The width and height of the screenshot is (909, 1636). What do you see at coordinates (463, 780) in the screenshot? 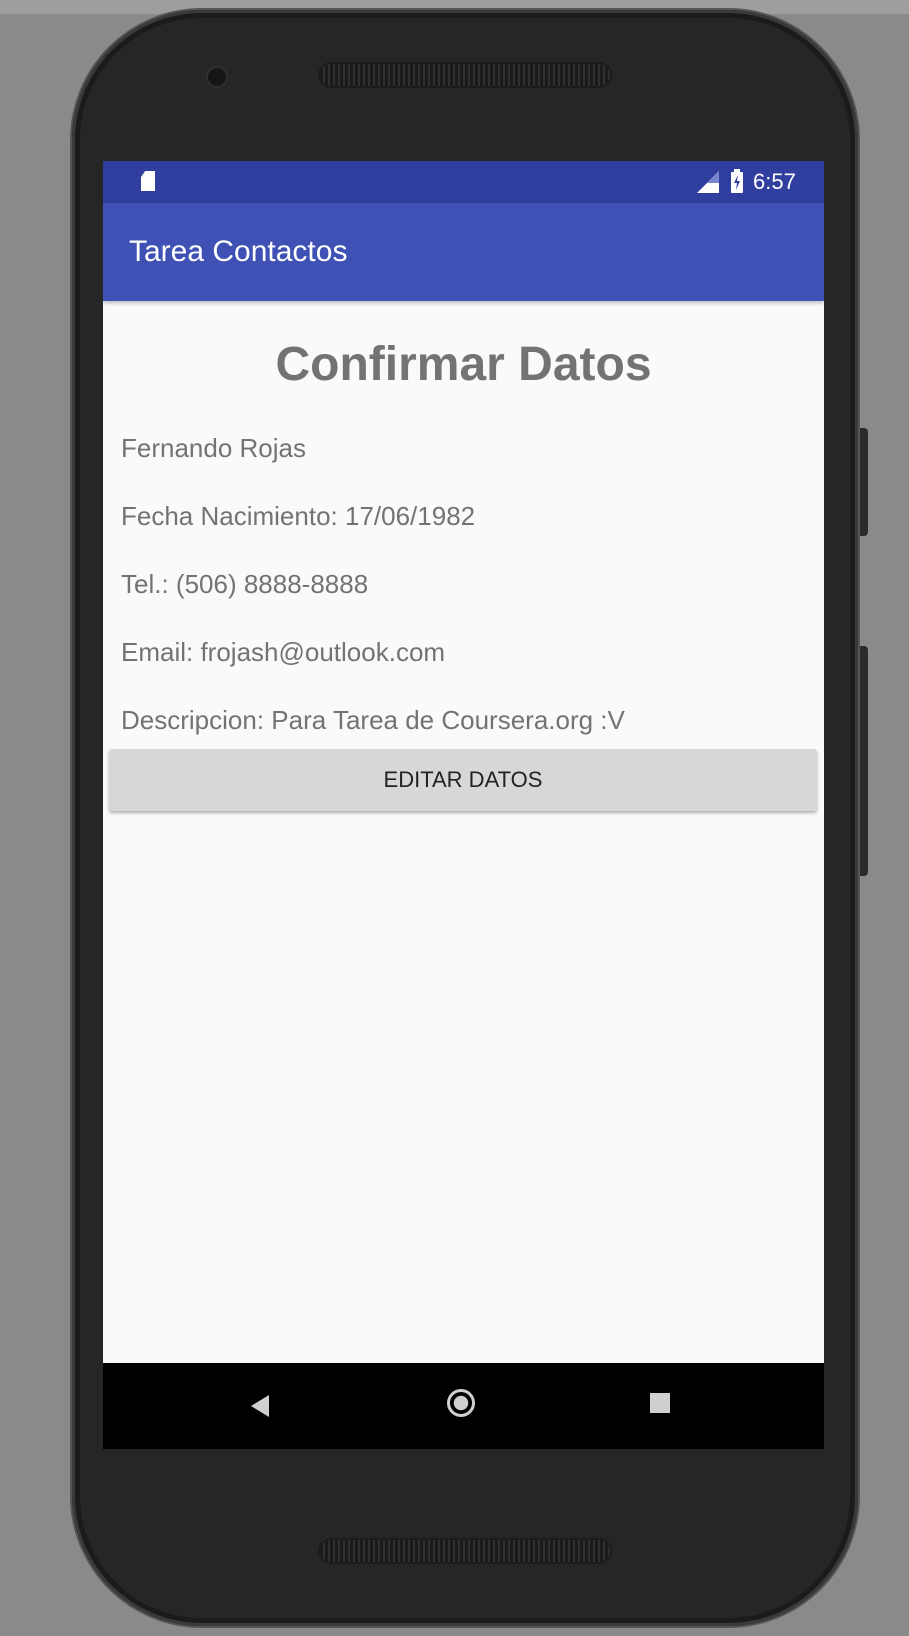
I see `edit-data-button: EDITAR DATOS` at bounding box center [463, 780].